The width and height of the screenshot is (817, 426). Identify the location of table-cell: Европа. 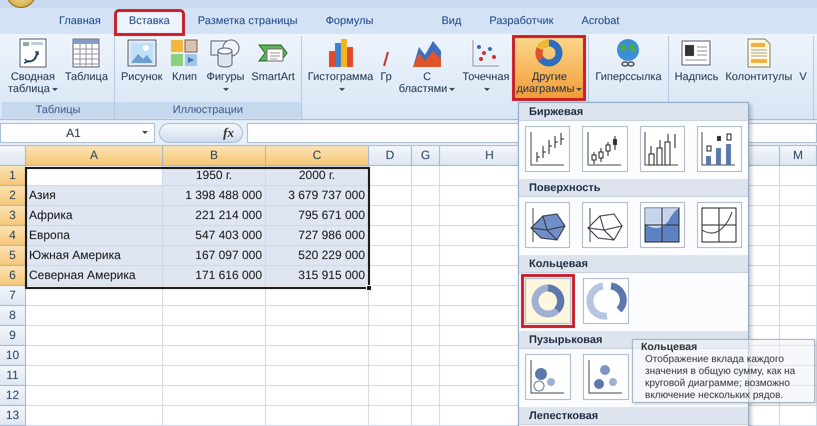
(94, 235).